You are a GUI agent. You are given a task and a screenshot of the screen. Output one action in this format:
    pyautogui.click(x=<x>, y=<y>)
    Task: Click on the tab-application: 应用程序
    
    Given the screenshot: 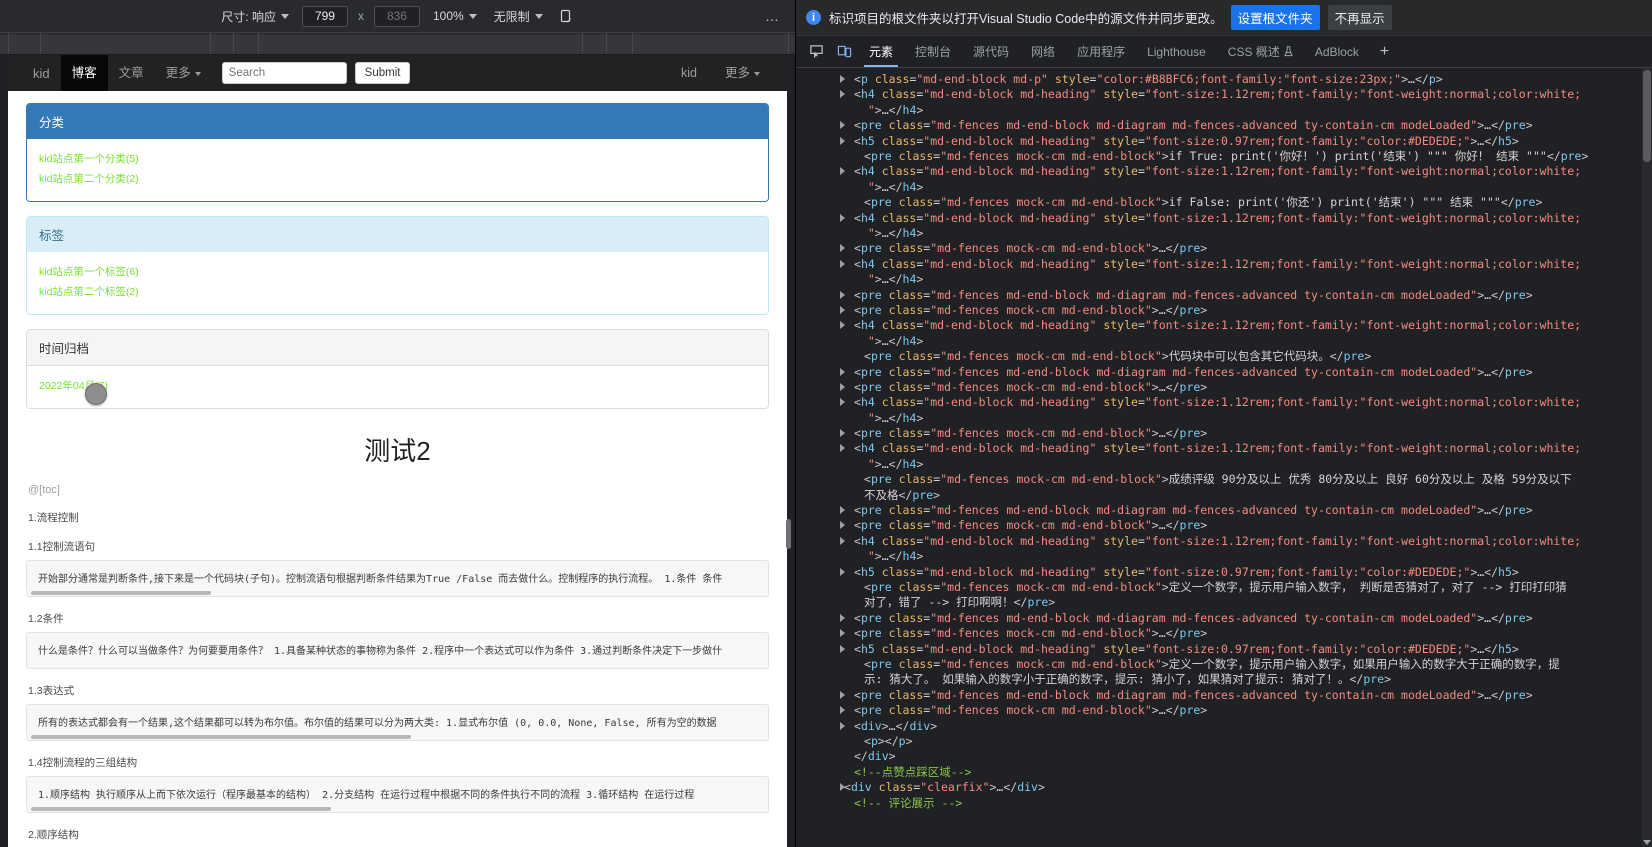 What is the action you would take?
    pyautogui.click(x=1101, y=51)
    